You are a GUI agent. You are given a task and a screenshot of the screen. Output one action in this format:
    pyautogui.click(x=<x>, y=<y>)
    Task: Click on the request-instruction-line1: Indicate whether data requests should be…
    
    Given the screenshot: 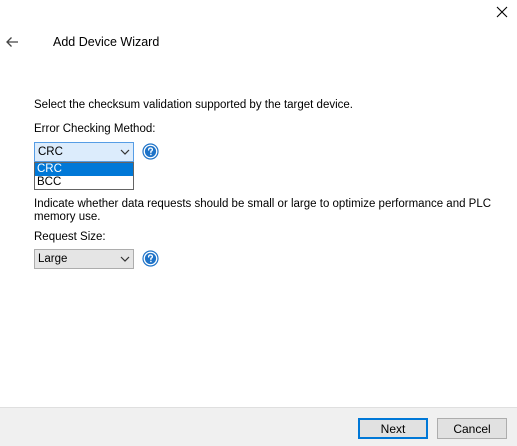 What is the action you would take?
    pyautogui.click(x=263, y=204)
    